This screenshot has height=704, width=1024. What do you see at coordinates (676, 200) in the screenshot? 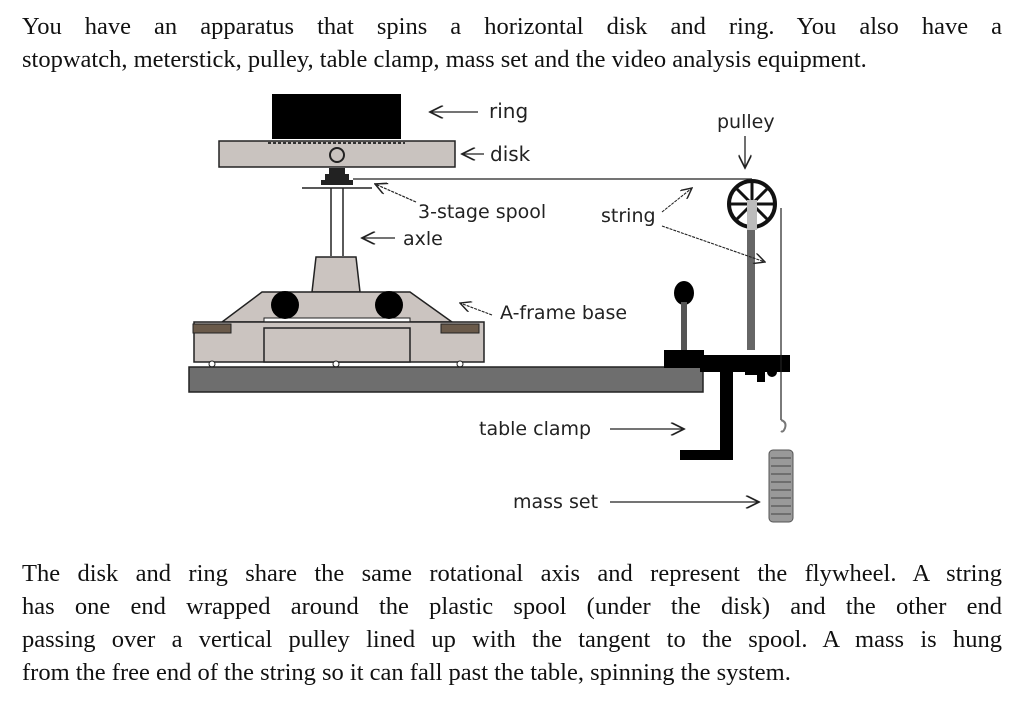
I see `string-arrow-upper` at bounding box center [676, 200].